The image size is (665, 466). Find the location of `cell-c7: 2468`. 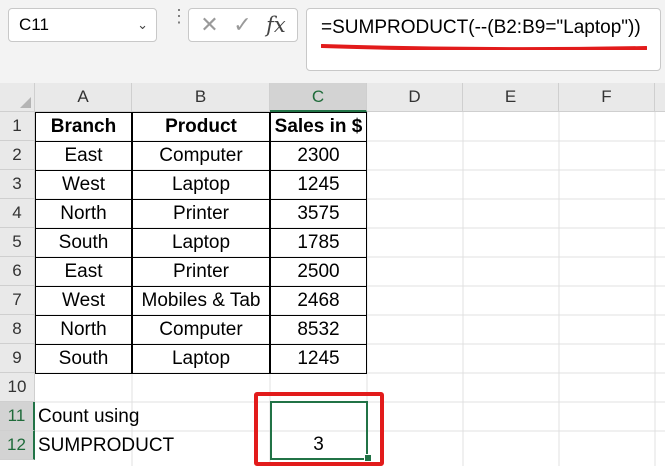

cell-c7: 2468 is located at coordinates (318, 301).